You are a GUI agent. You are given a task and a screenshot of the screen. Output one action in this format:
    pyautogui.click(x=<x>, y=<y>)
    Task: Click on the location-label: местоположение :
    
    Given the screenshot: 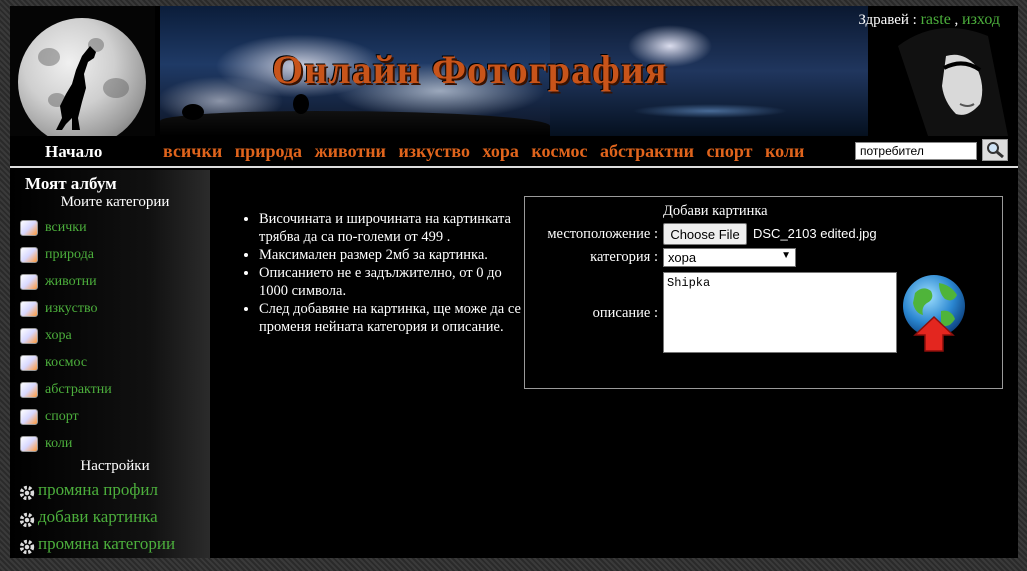 What is the action you would take?
    pyautogui.click(x=602, y=234)
    